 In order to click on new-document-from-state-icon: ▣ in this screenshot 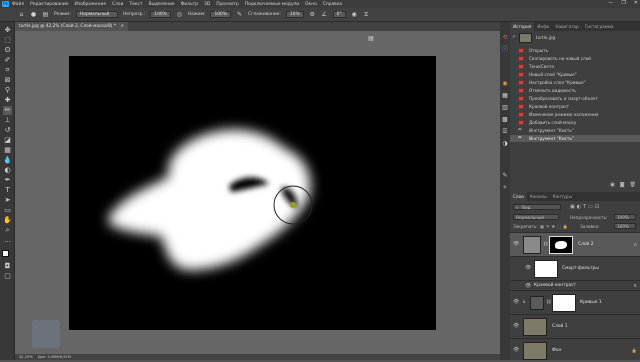, I will do `click(612, 185)`.